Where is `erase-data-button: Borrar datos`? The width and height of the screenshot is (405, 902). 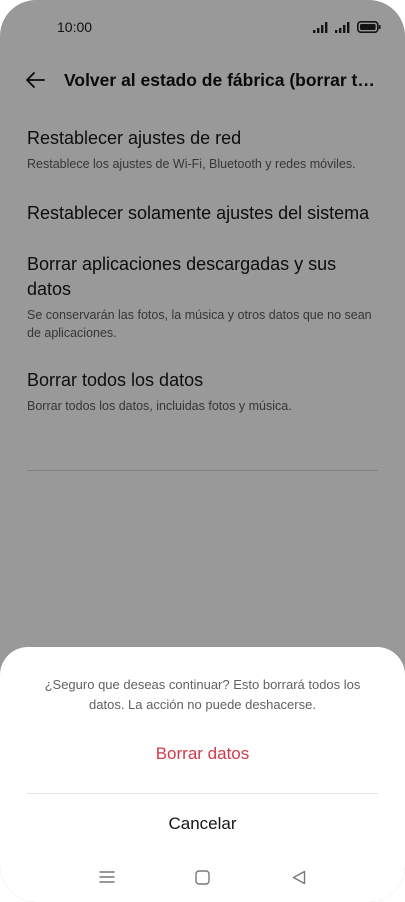 erase-data-button: Borrar datos is located at coordinates (202, 754).